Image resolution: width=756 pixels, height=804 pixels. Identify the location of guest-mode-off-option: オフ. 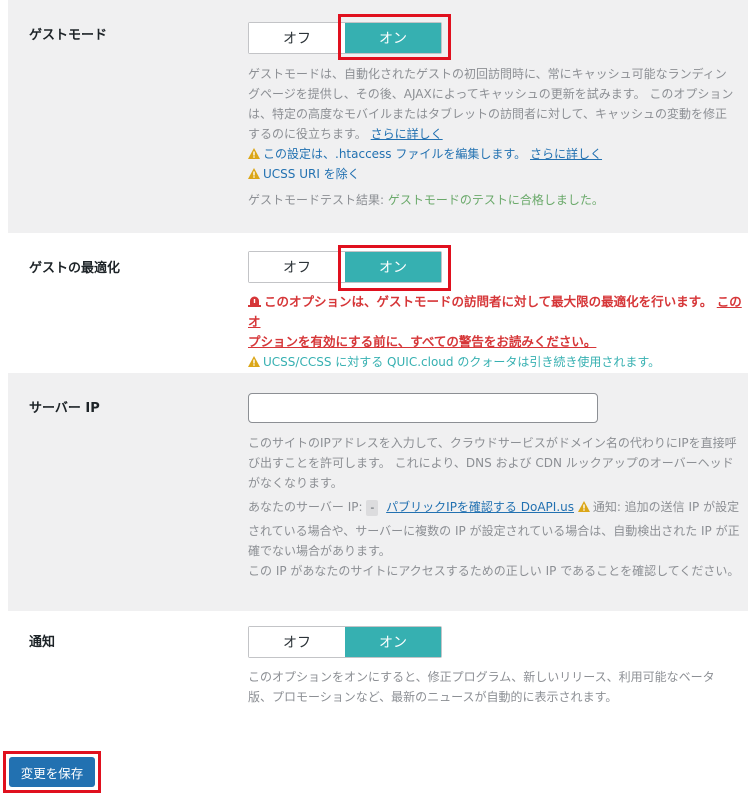
(297, 38).